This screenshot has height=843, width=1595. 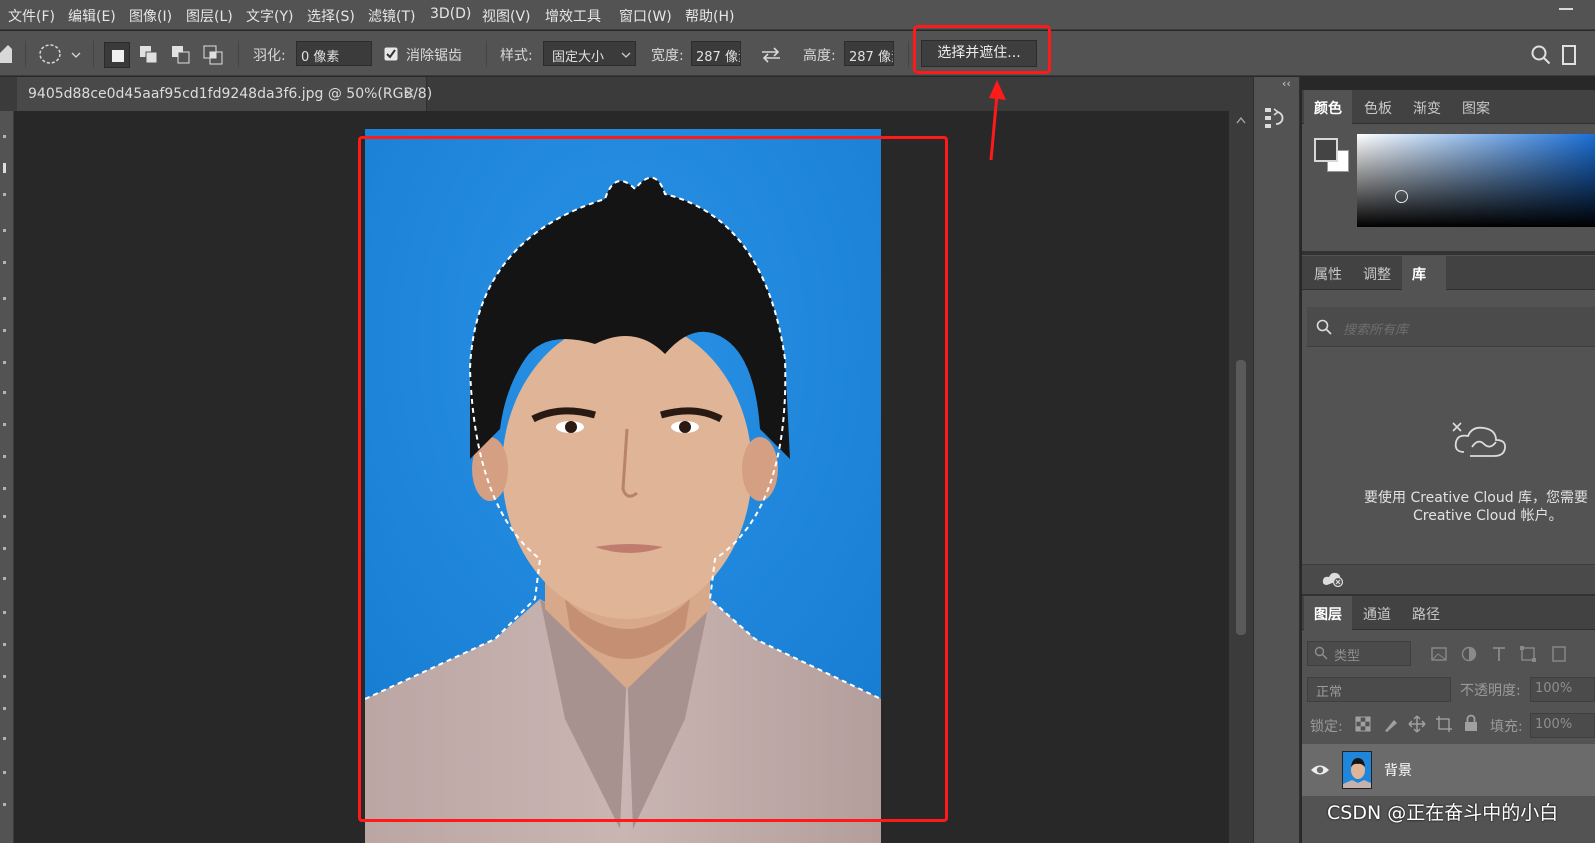 I want to click on menu-3d: 3D(D), so click(x=450, y=14).